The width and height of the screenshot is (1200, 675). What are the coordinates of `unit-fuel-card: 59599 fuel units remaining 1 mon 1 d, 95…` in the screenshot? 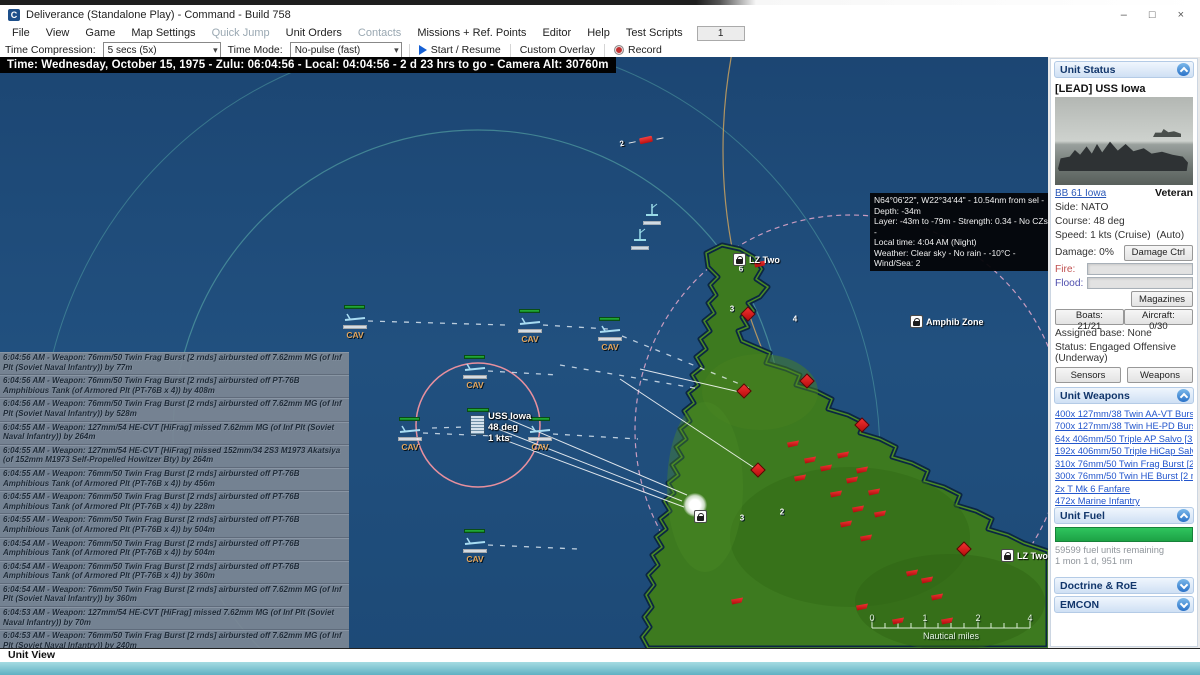 It's located at (1124, 551).